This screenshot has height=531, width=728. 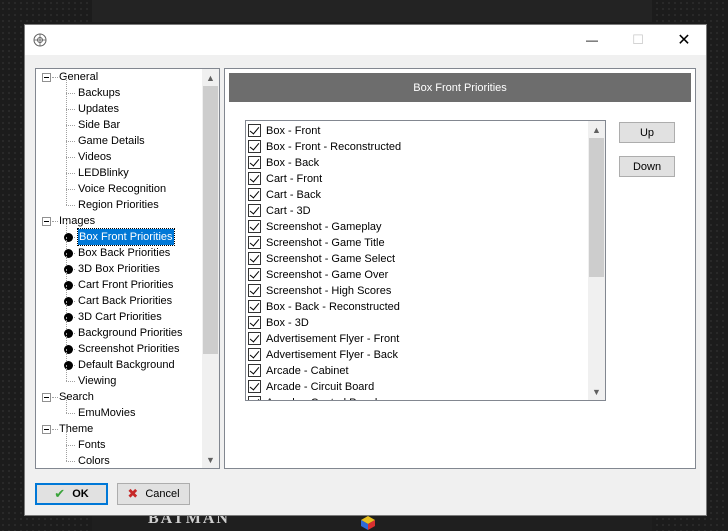 I want to click on tree-scrollbar: ▲ ▼, so click(x=210, y=268).